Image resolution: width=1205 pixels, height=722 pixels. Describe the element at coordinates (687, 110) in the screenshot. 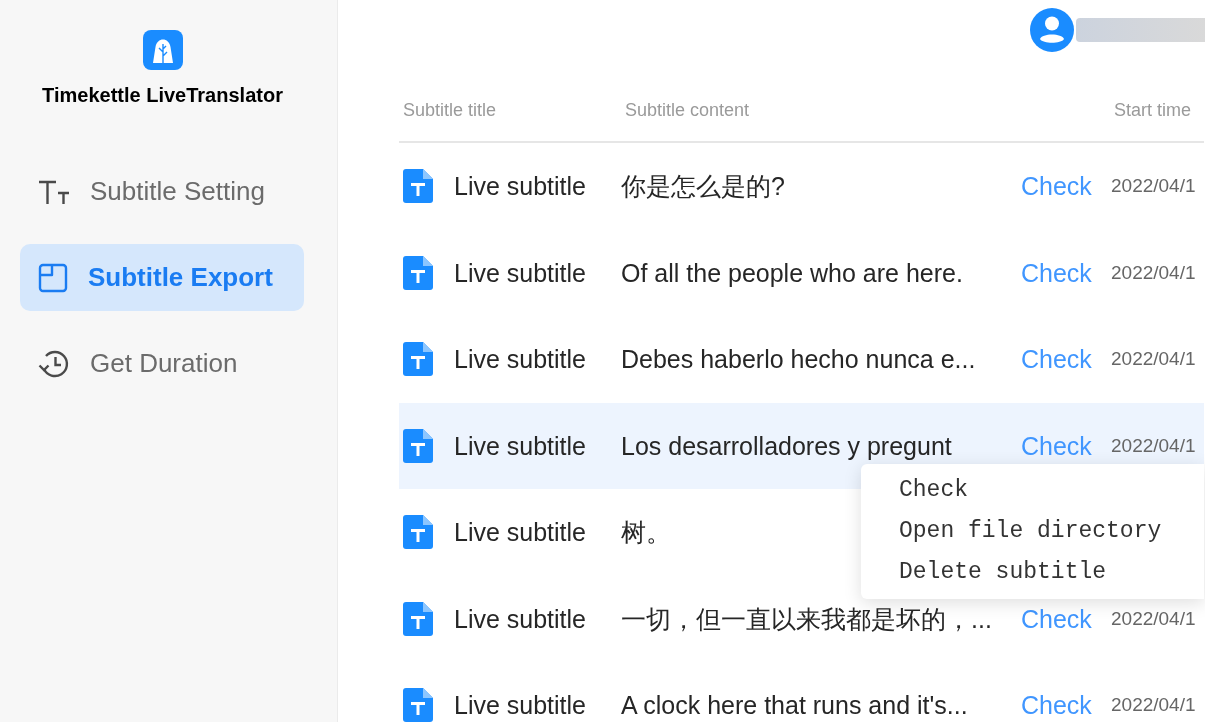

I see `column-header: Subtitle content` at that location.